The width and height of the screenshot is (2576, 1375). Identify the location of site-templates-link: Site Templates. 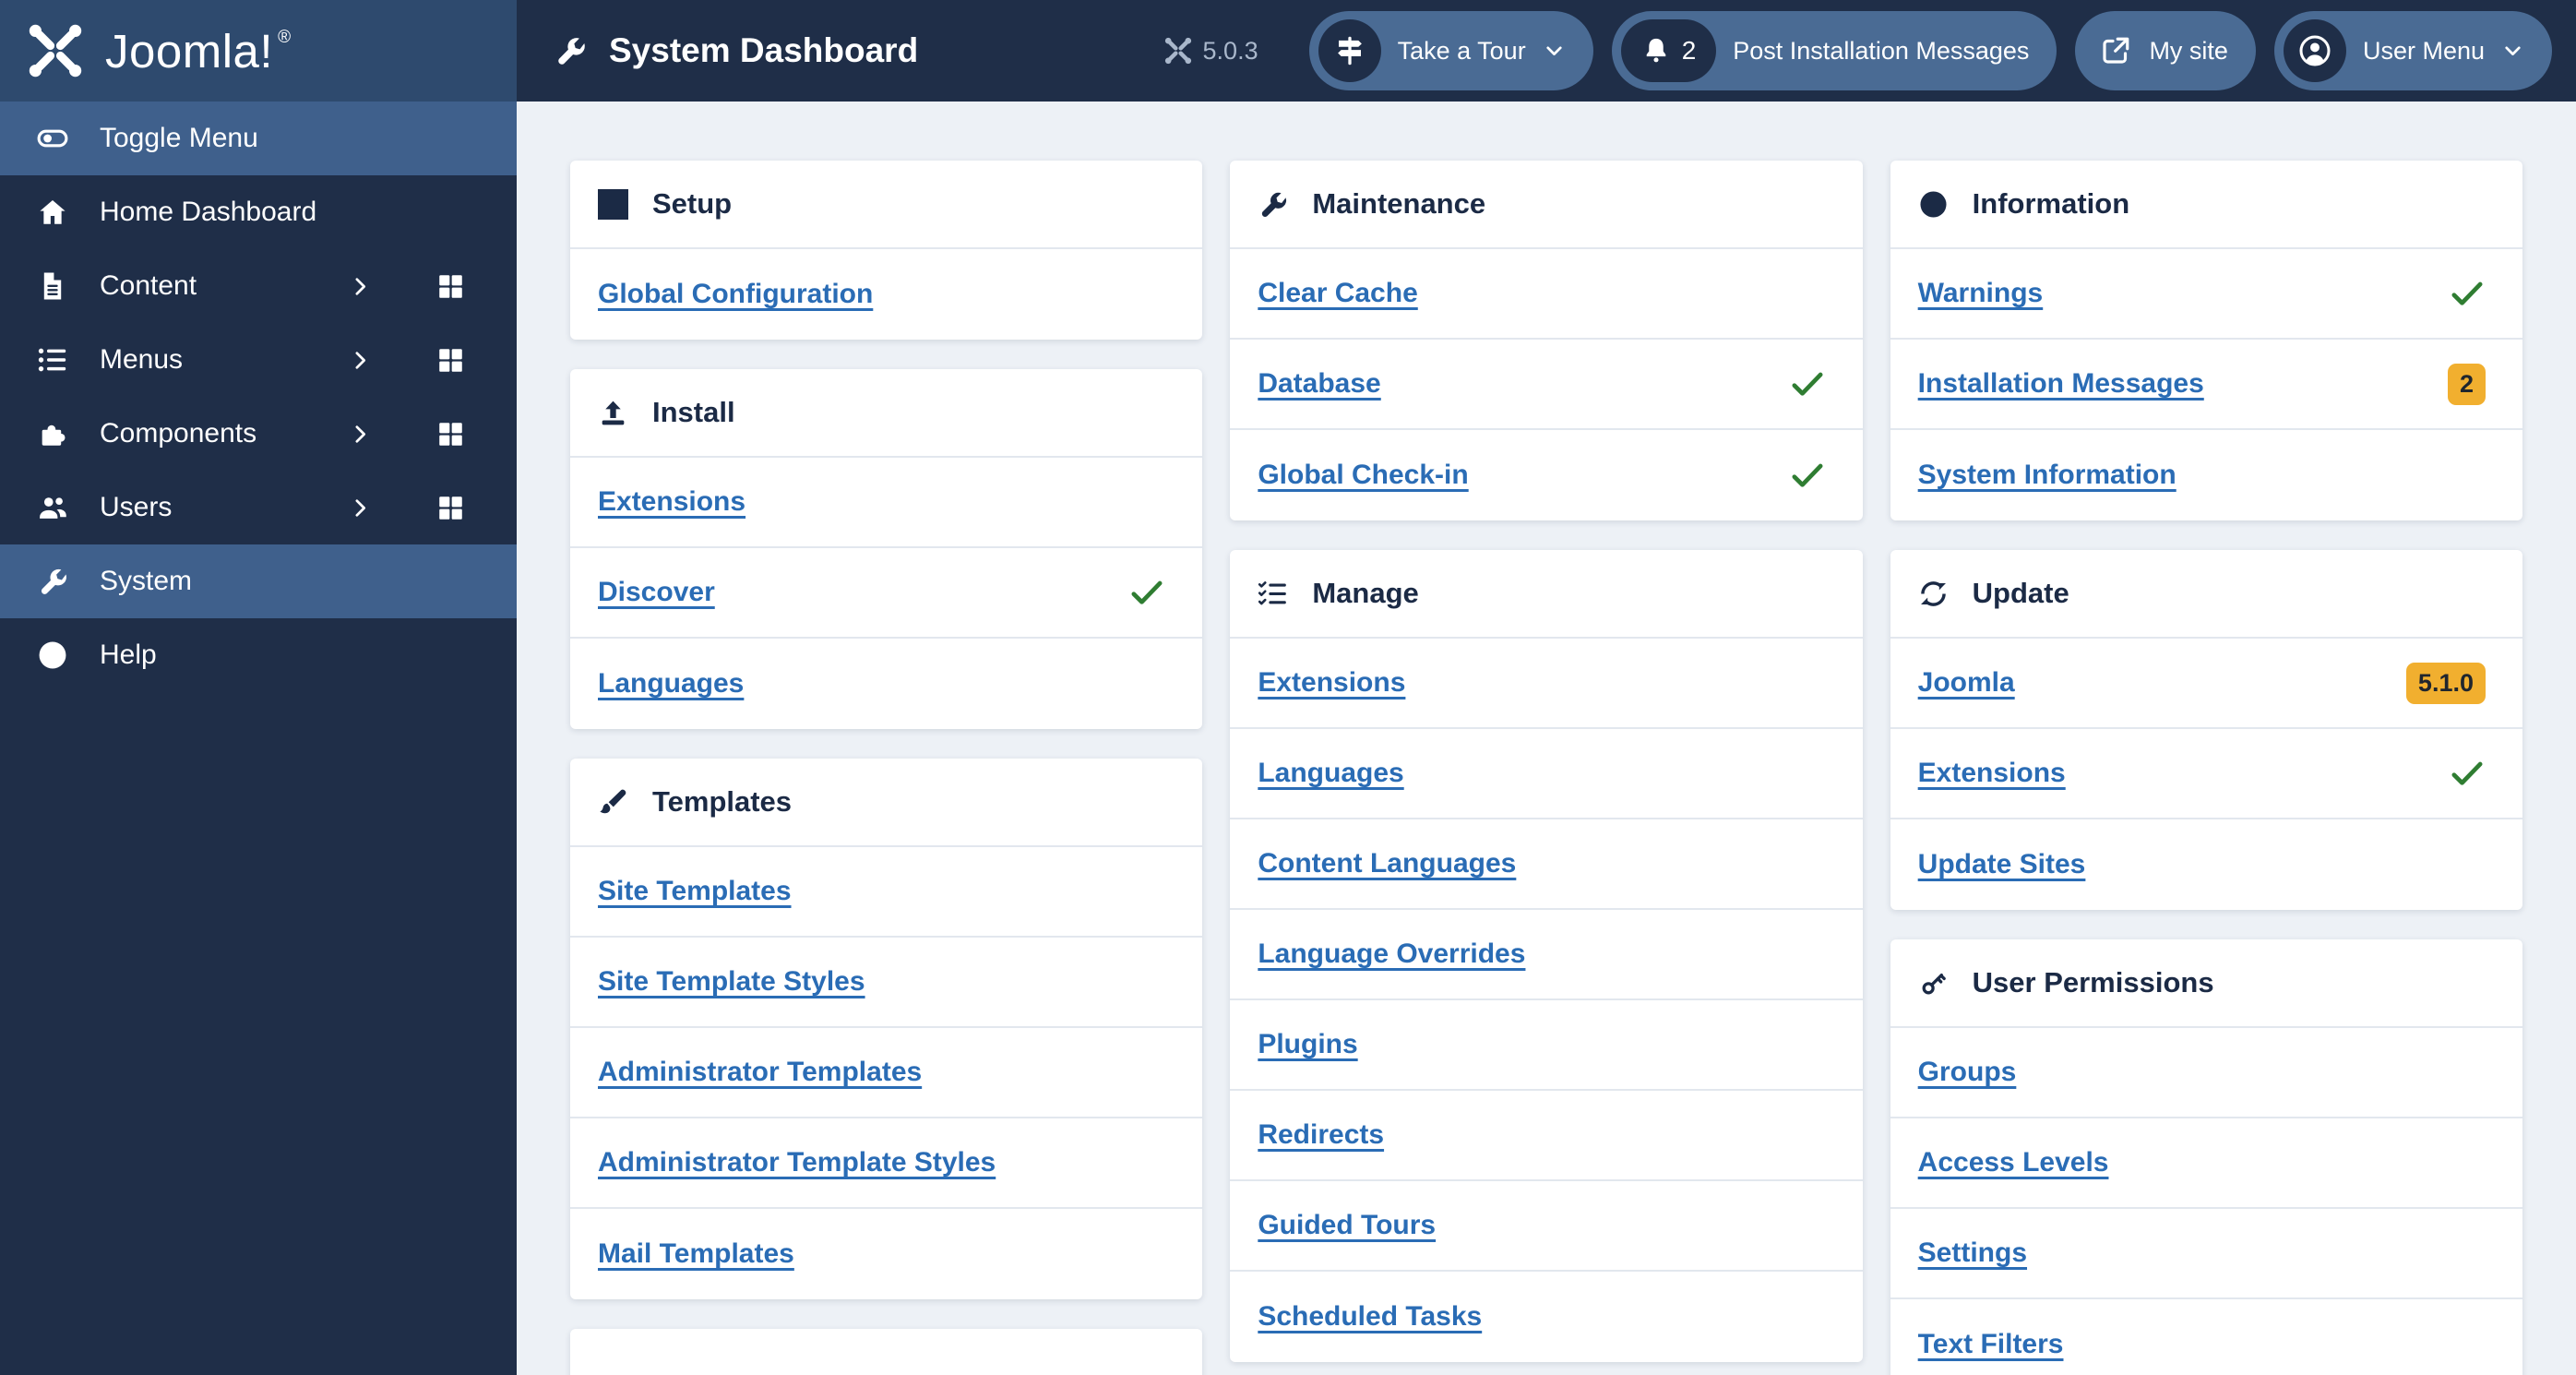
(695, 891).